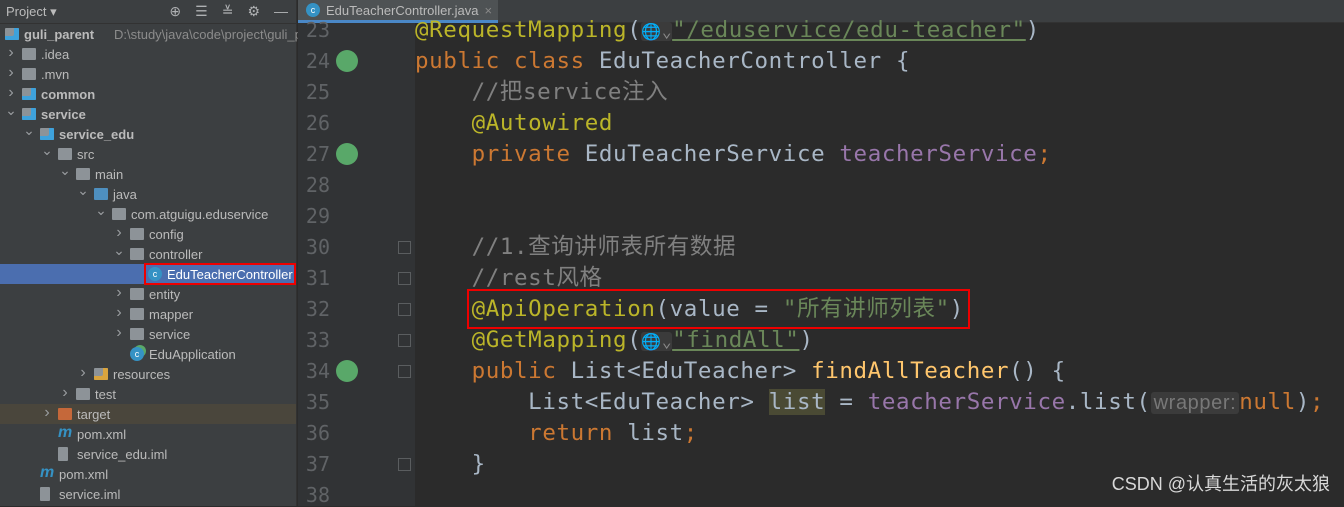  I want to click on maven-icon: m, so click(65, 432).